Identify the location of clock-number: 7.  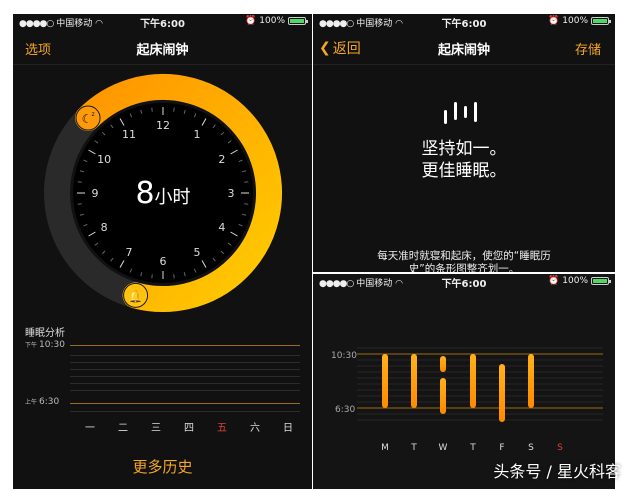
(129, 252).